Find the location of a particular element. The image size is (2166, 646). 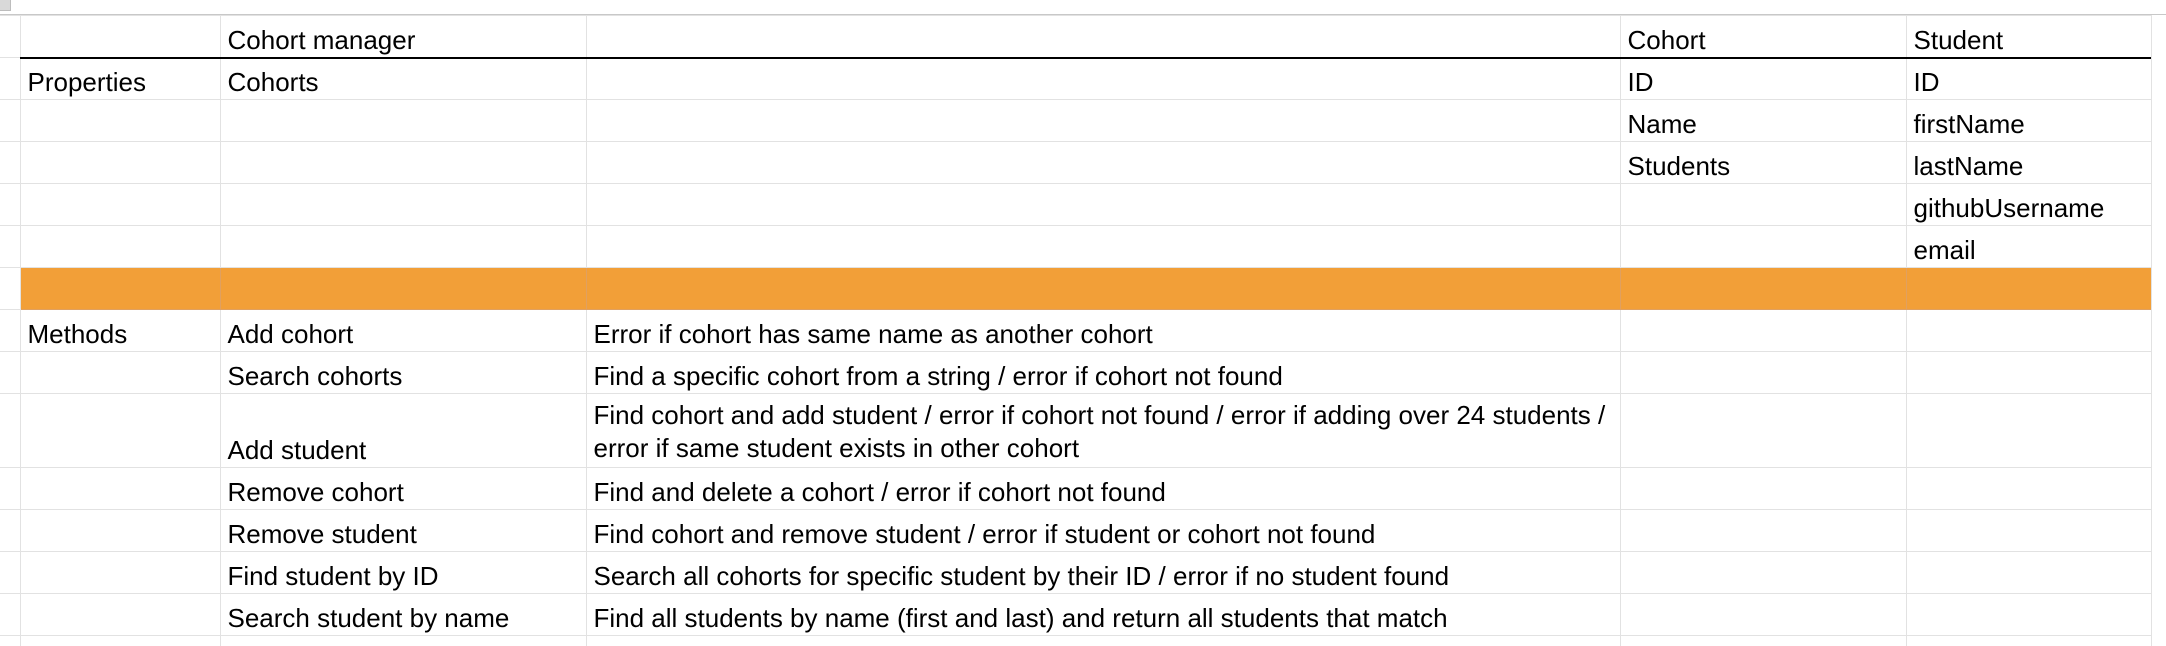

cell: Add student is located at coordinates (403, 430).